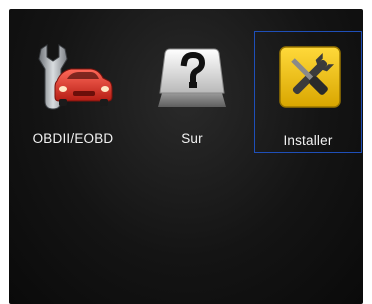 The width and height of the screenshot is (372, 304). What do you see at coordinates (308, 140) in the screenshot?
I see `menu-item-label: Installer` at bounding box center [308, 140].